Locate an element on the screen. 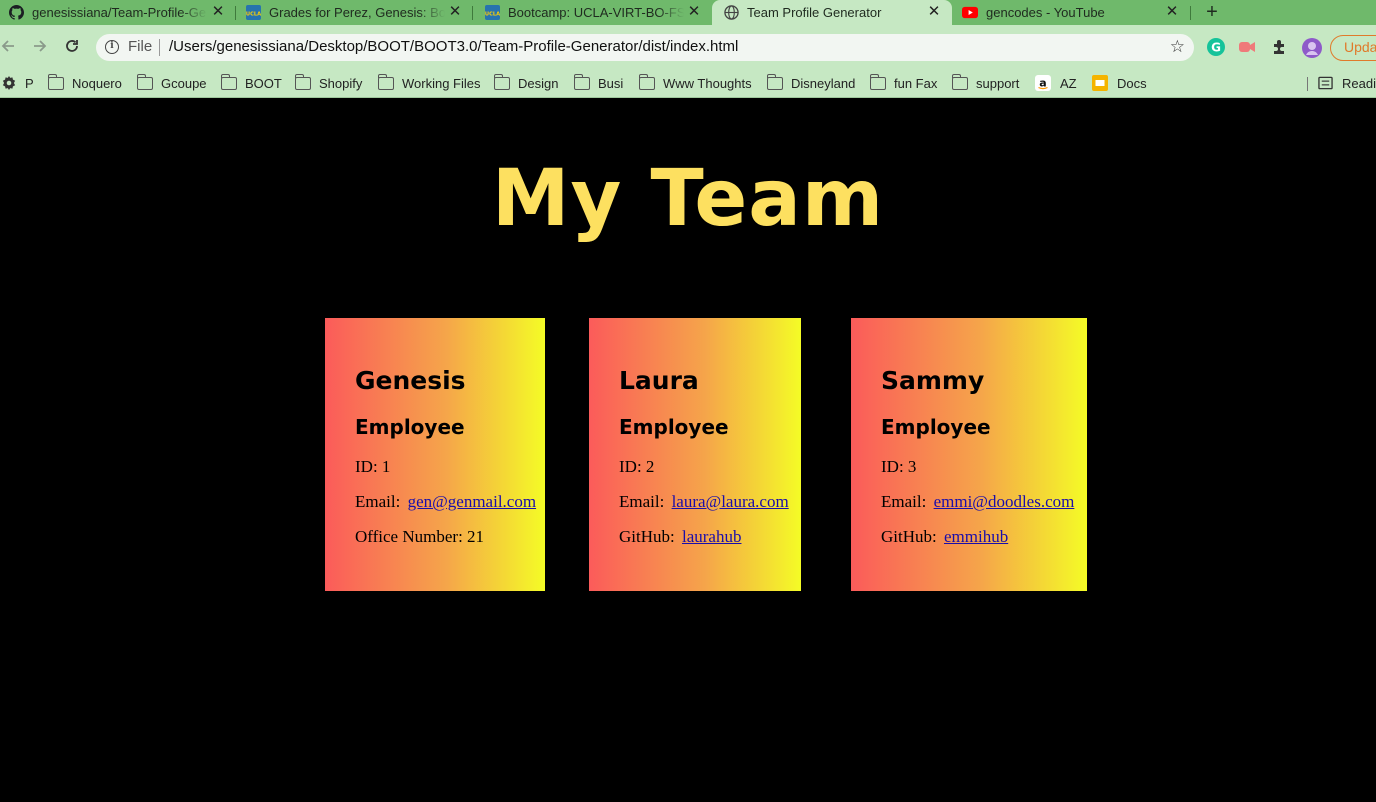 The width and height of the screenshot is (1376, 802). tab-bootcamp: UCLA Bootcamp: UCLA-VIRT-BO-FSF ✕ is located at coordinates (598, 12).